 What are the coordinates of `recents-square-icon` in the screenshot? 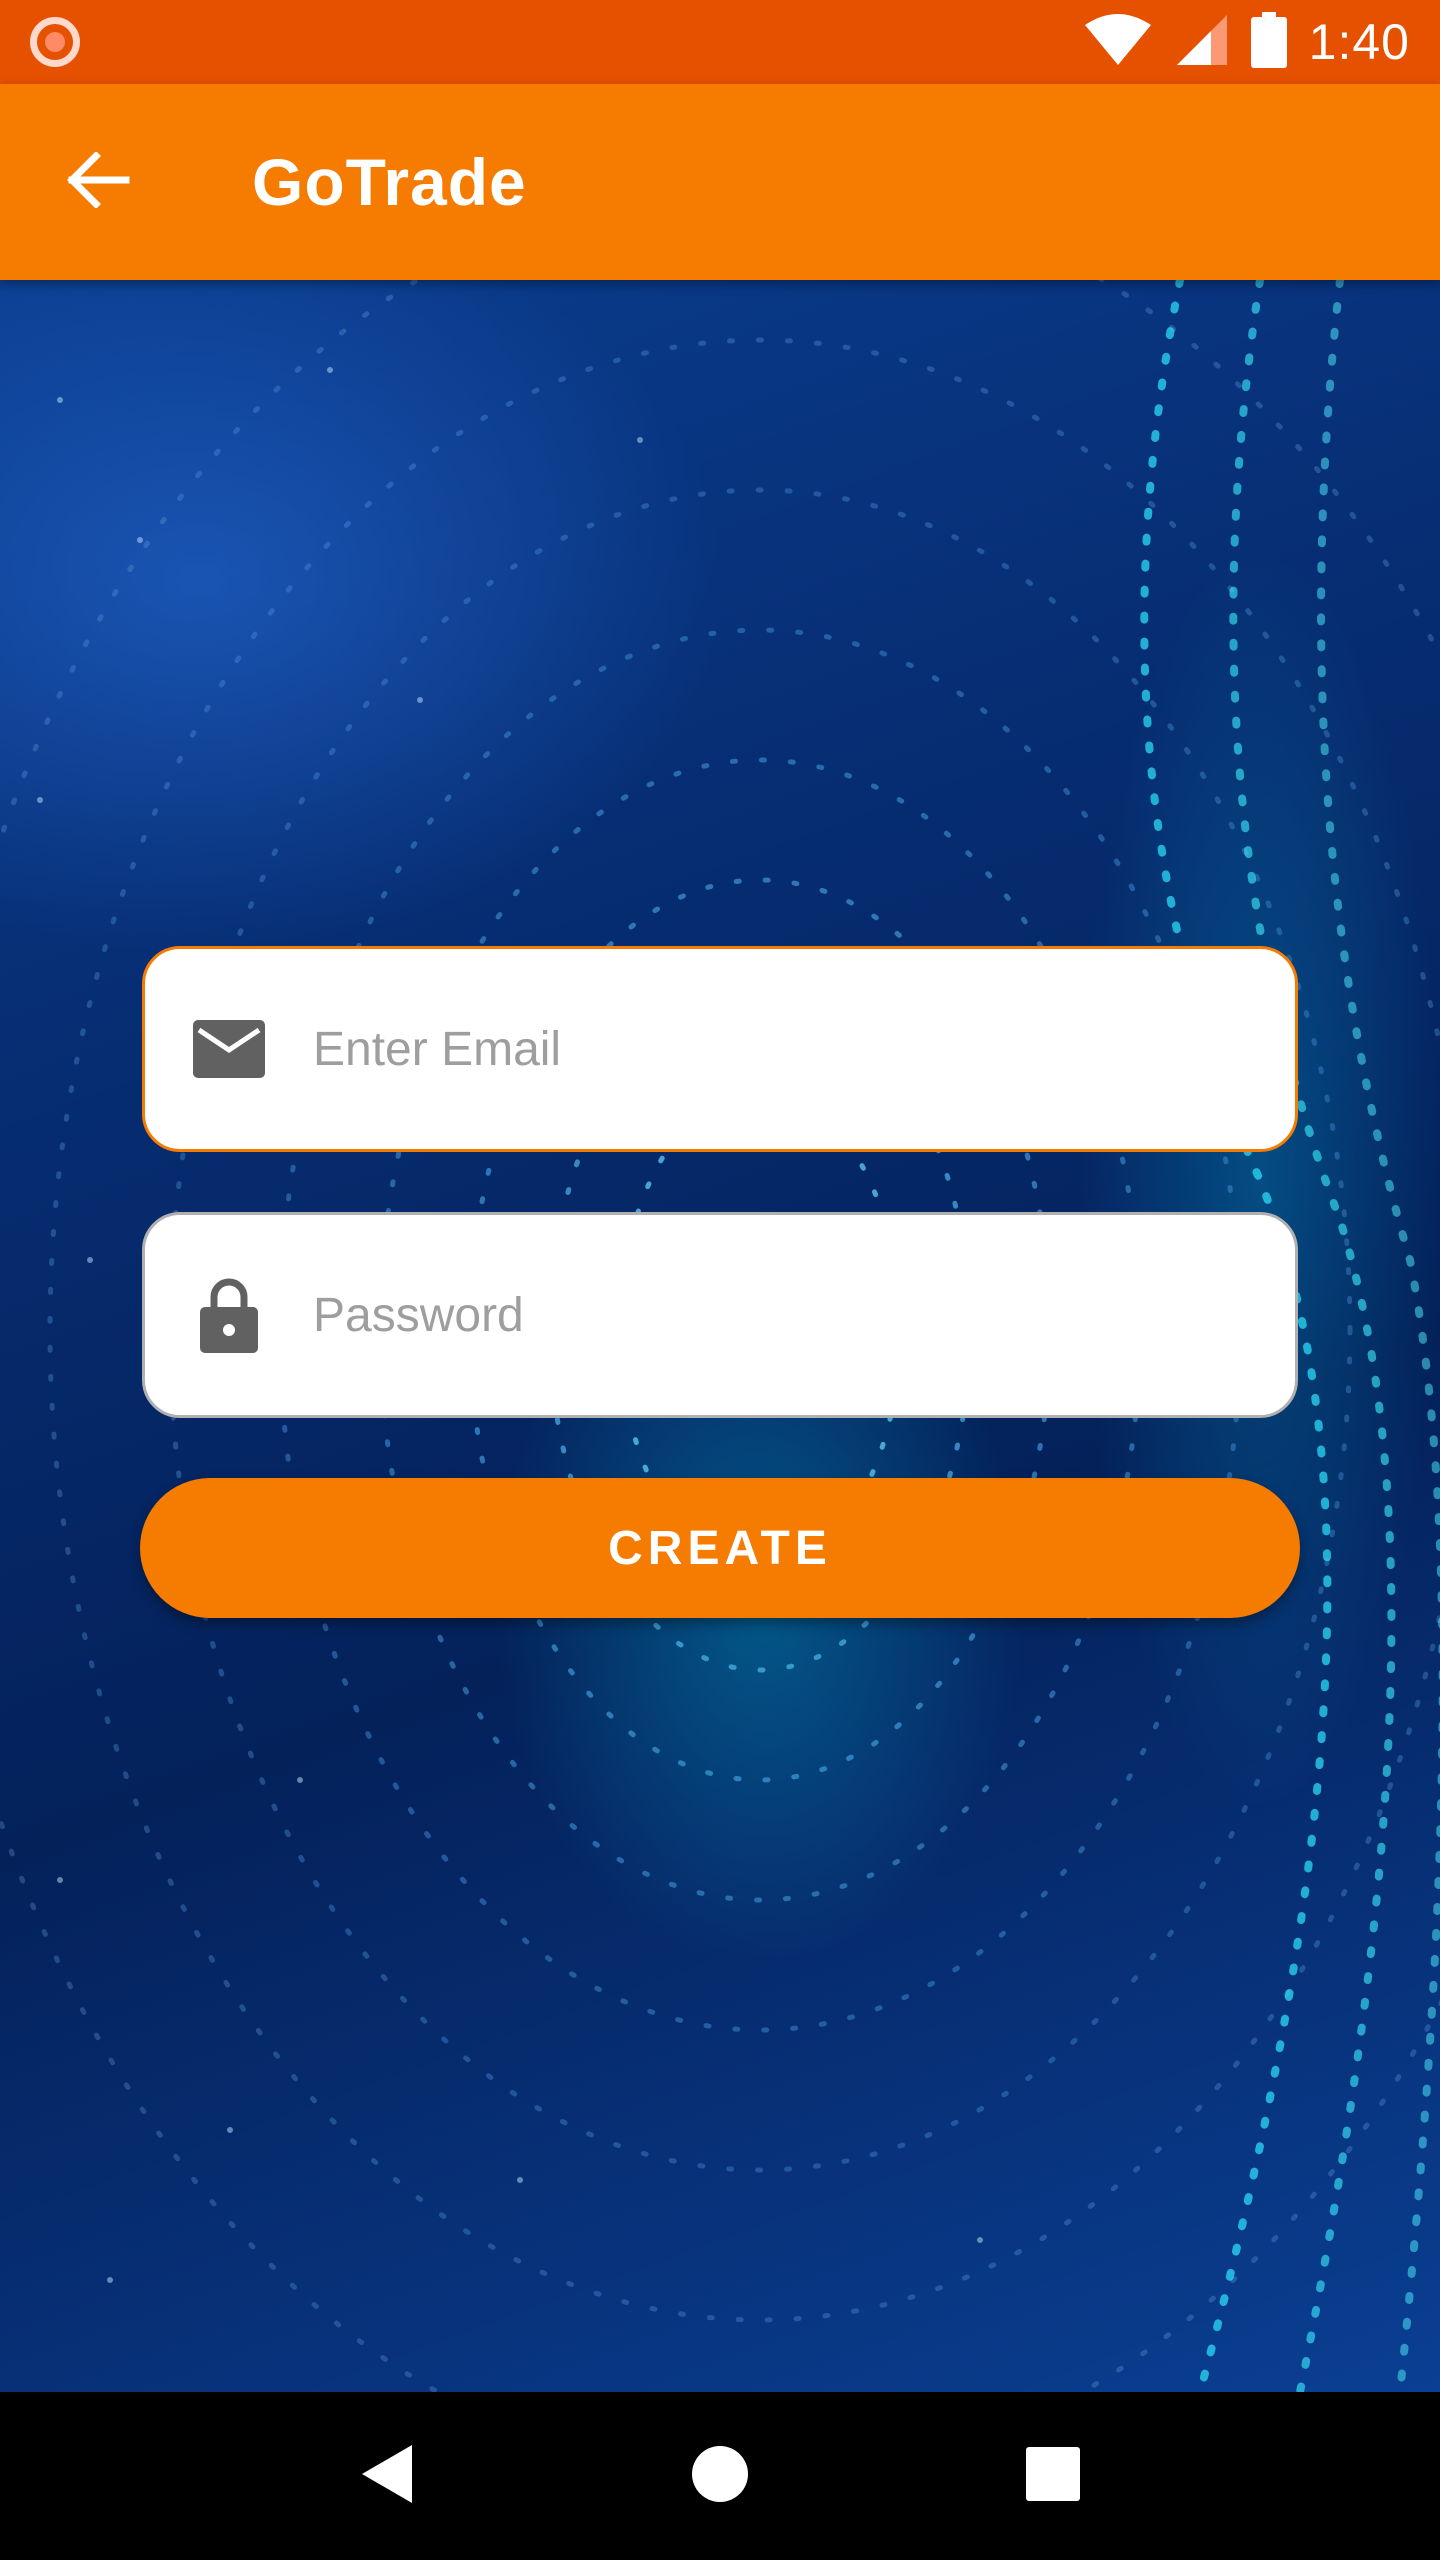 It's located at (1053, 2476).